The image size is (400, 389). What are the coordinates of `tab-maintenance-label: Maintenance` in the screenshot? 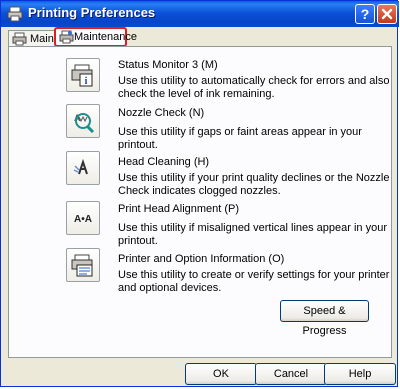 It's located at (105, 37).